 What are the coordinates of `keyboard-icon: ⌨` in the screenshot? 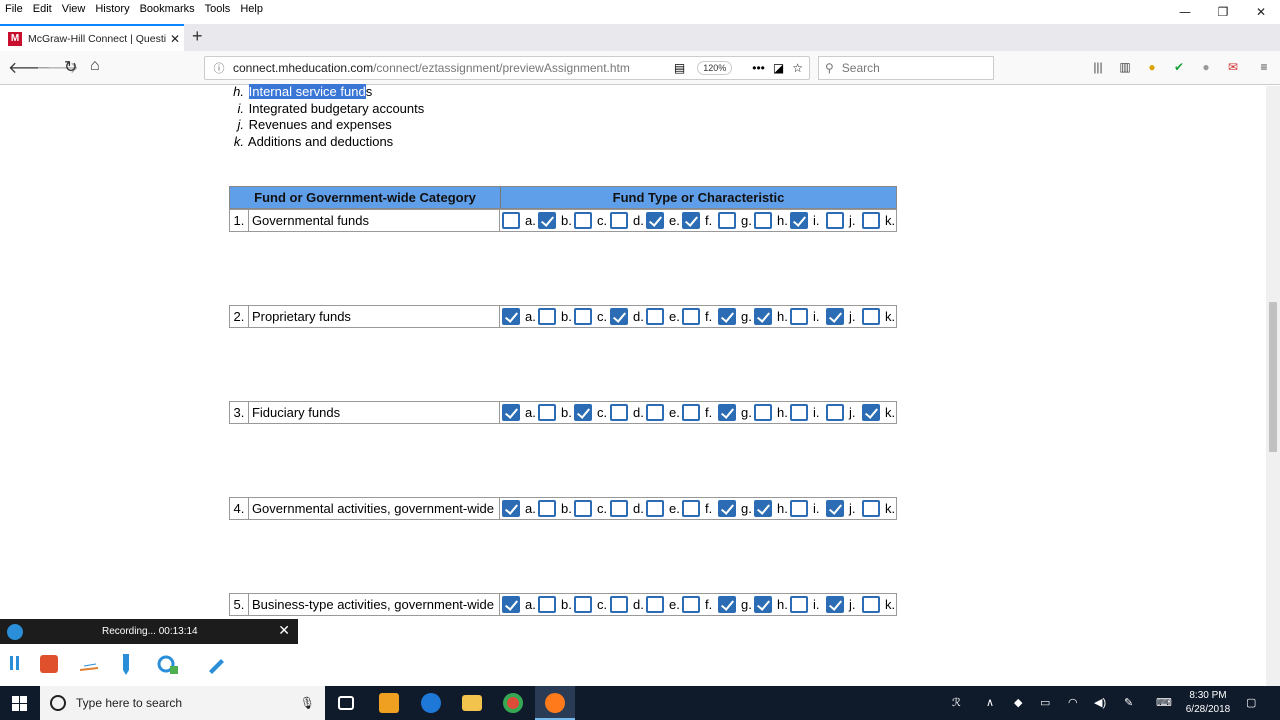 It's located at (1164, 702).